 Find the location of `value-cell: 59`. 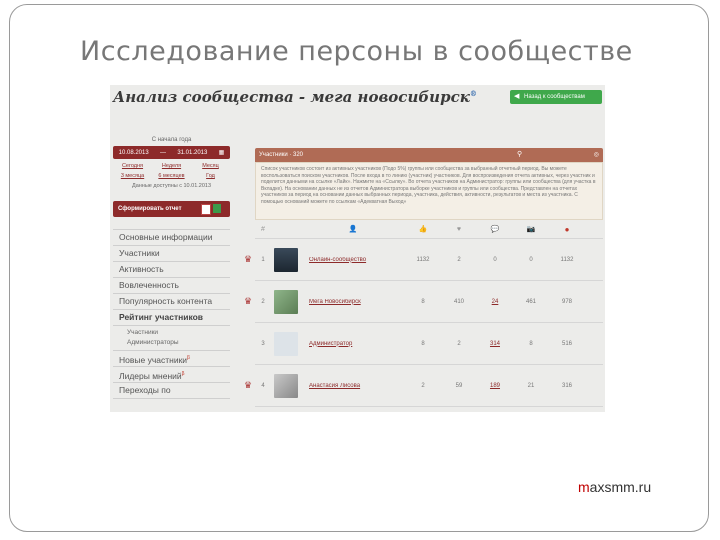

value-cell: 59 is located at coordinates (459, 385).